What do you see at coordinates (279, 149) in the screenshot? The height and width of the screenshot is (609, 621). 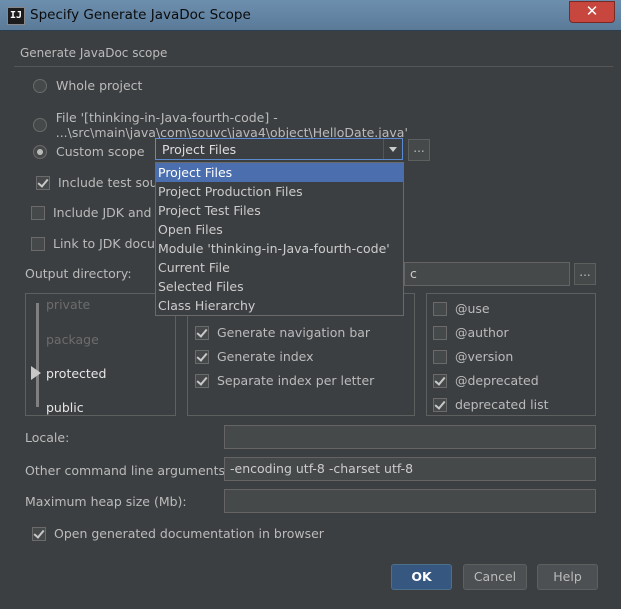 I see `custom-scope-combo: Project Files` at bounding box center [279, 149].